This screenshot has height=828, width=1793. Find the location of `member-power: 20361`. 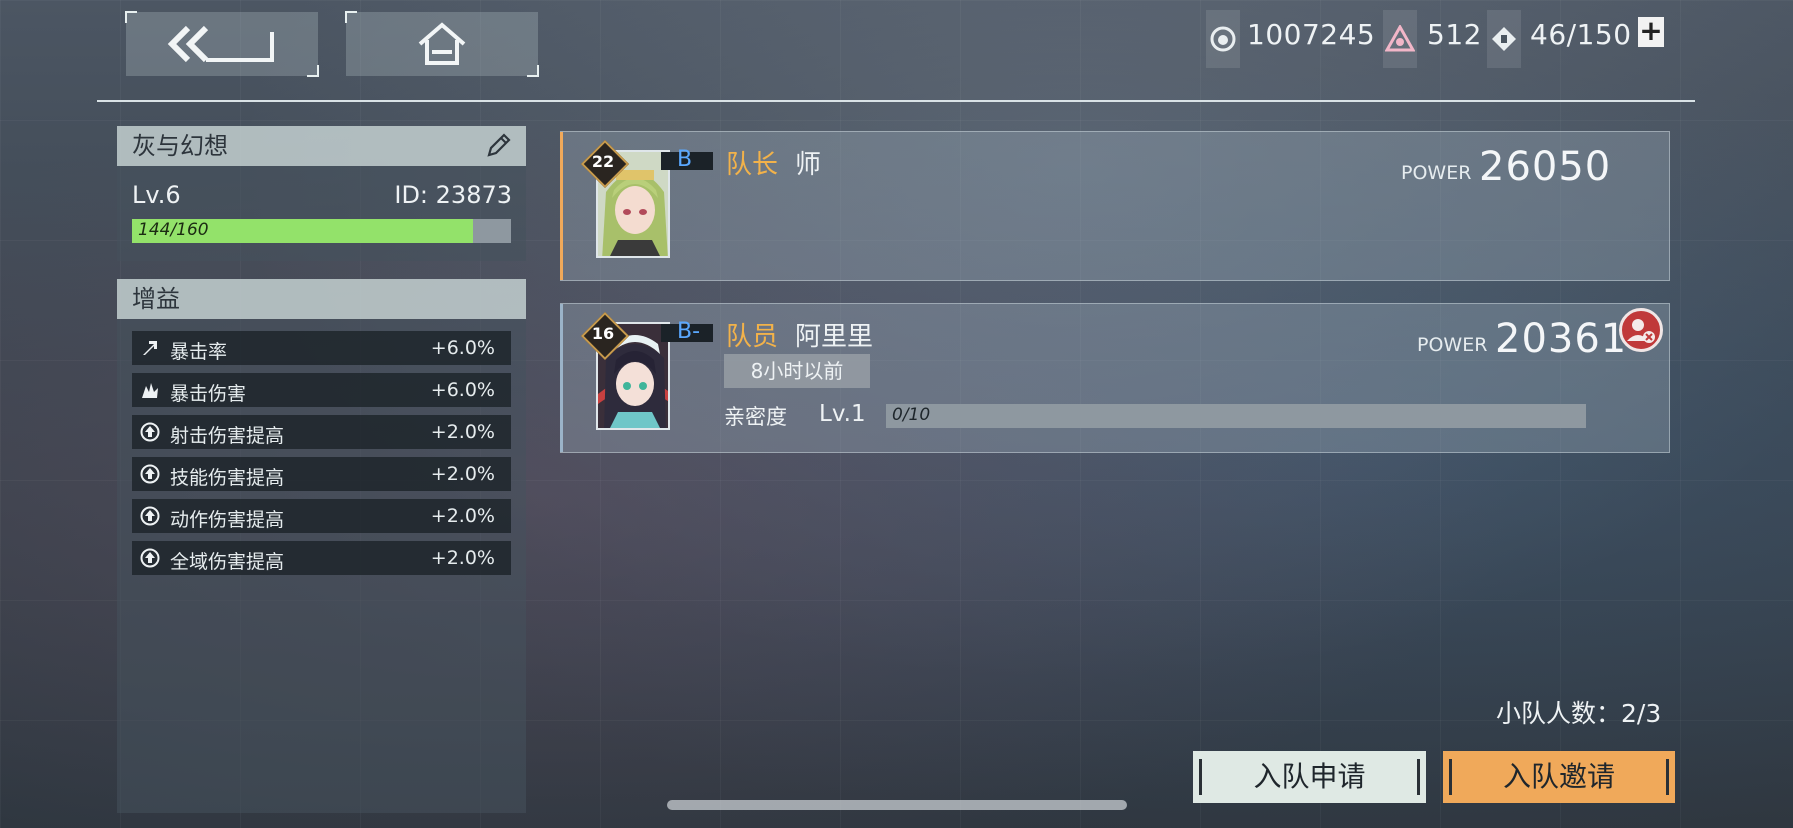

member-power: 20361 is located at coordinates (1561, 339).